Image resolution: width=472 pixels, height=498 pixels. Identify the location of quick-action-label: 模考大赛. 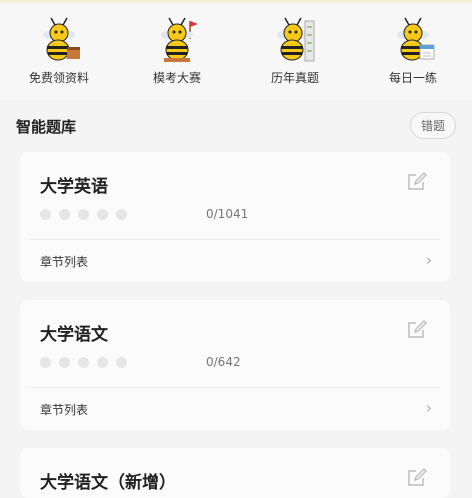
(176, 78).